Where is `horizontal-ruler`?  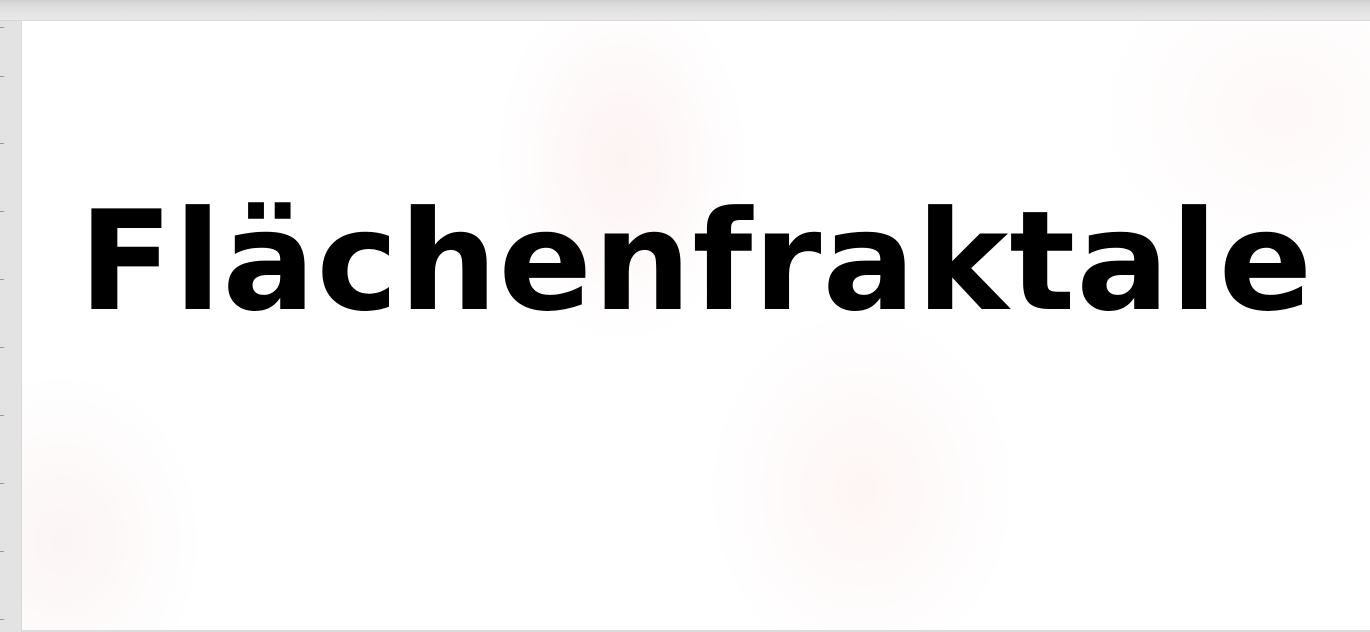 horizontal-ruler is located at coordinates (685, 10).